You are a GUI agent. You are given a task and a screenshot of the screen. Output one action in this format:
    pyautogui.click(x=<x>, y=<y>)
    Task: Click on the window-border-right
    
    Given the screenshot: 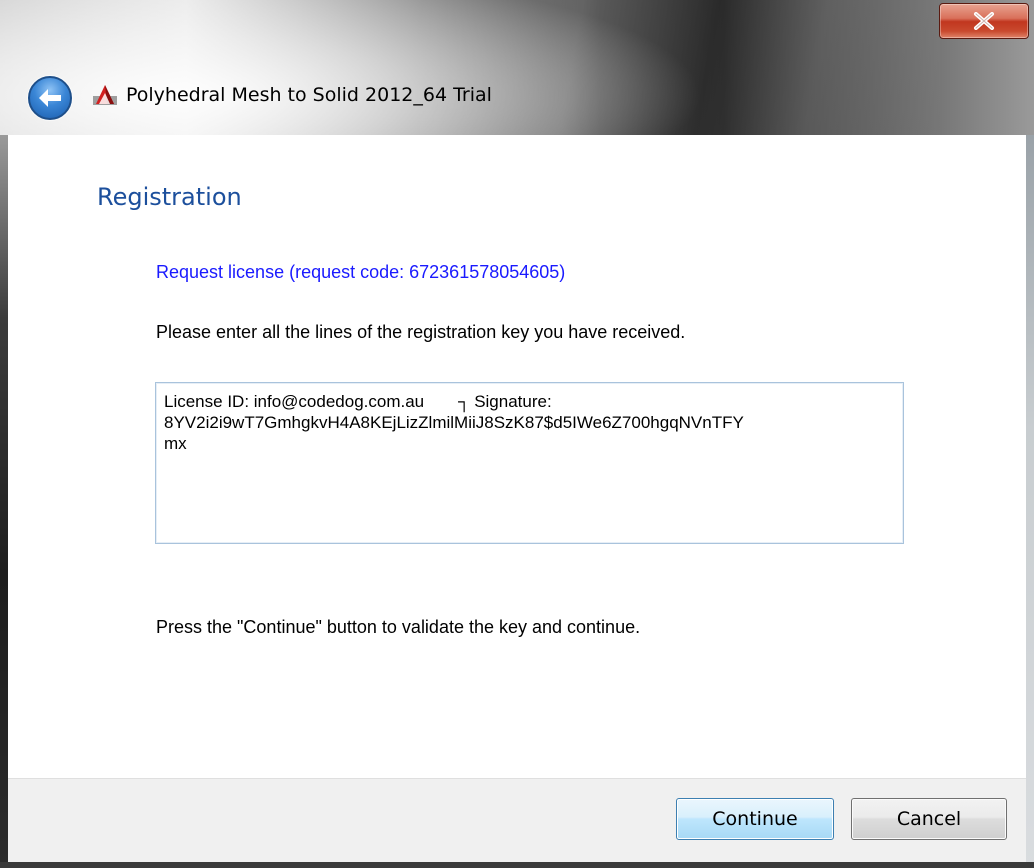 What is the action you would take?
    pyautogui.click(x=1030, y=501)
    